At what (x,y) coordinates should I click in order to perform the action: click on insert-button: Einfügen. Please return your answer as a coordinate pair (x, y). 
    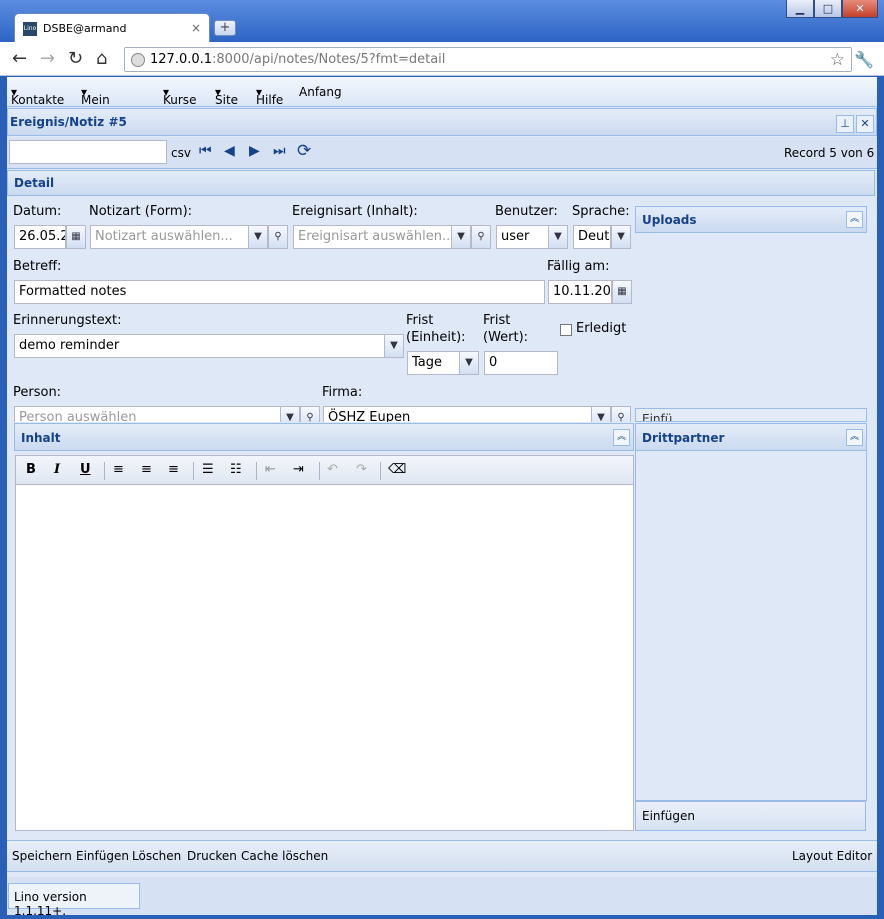
    Looking at the image, I should click on (102, 856).